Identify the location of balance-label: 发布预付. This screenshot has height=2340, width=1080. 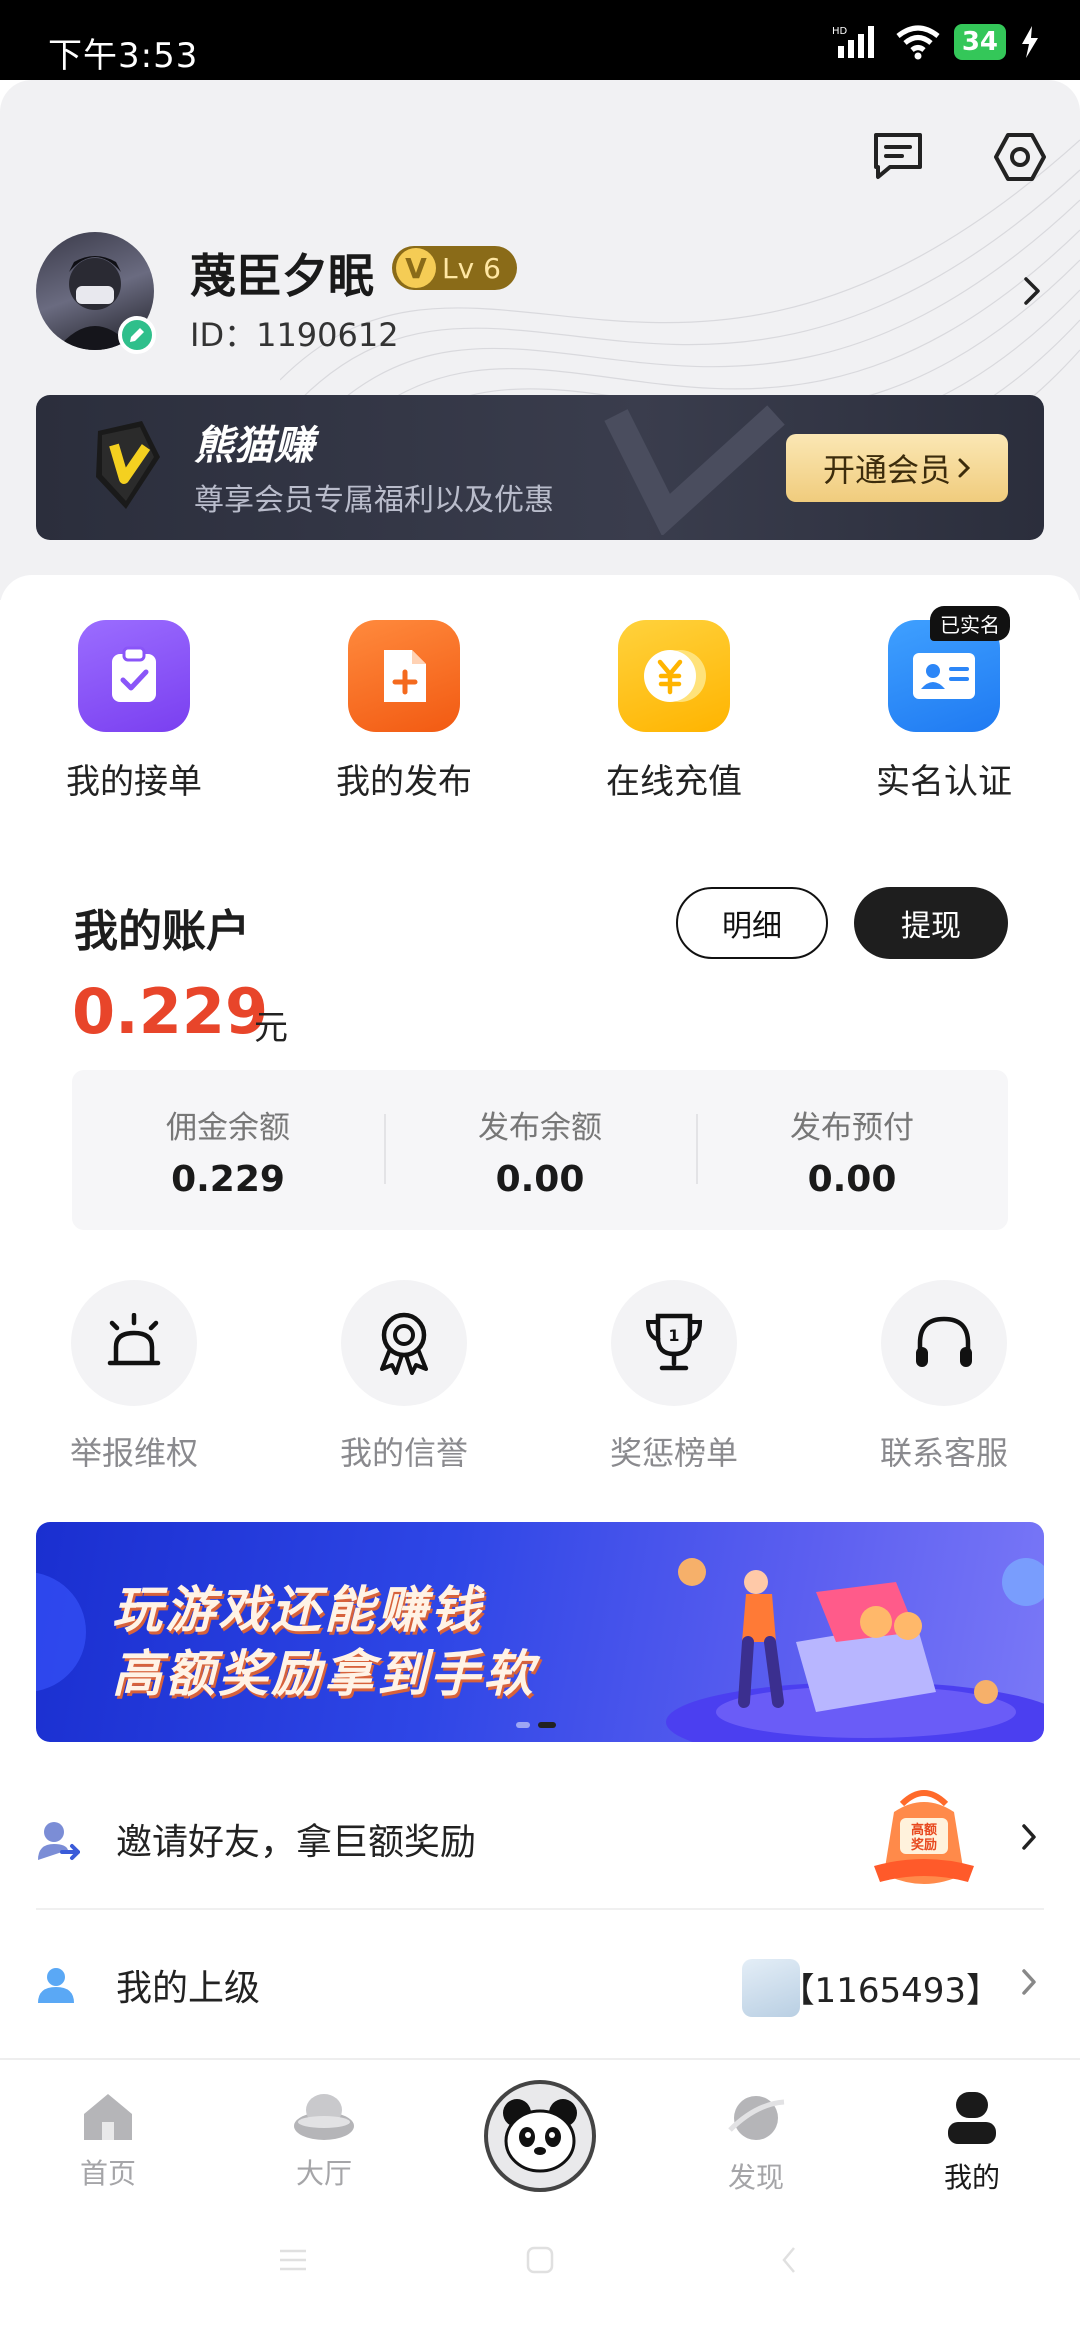
(852, 1128).